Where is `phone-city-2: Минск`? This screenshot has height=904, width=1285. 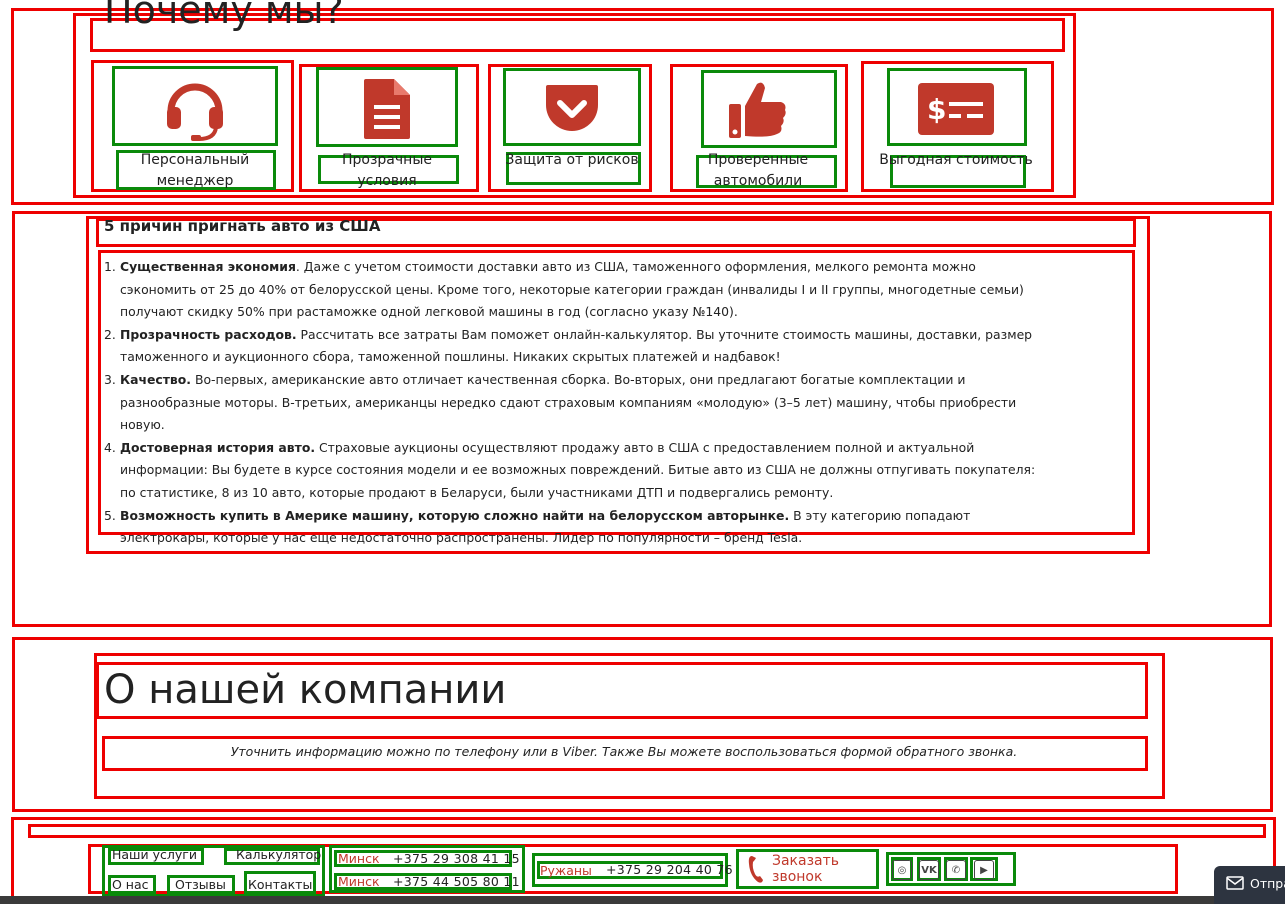
phone-city-2: Минск is located at coordinates (359, 881).